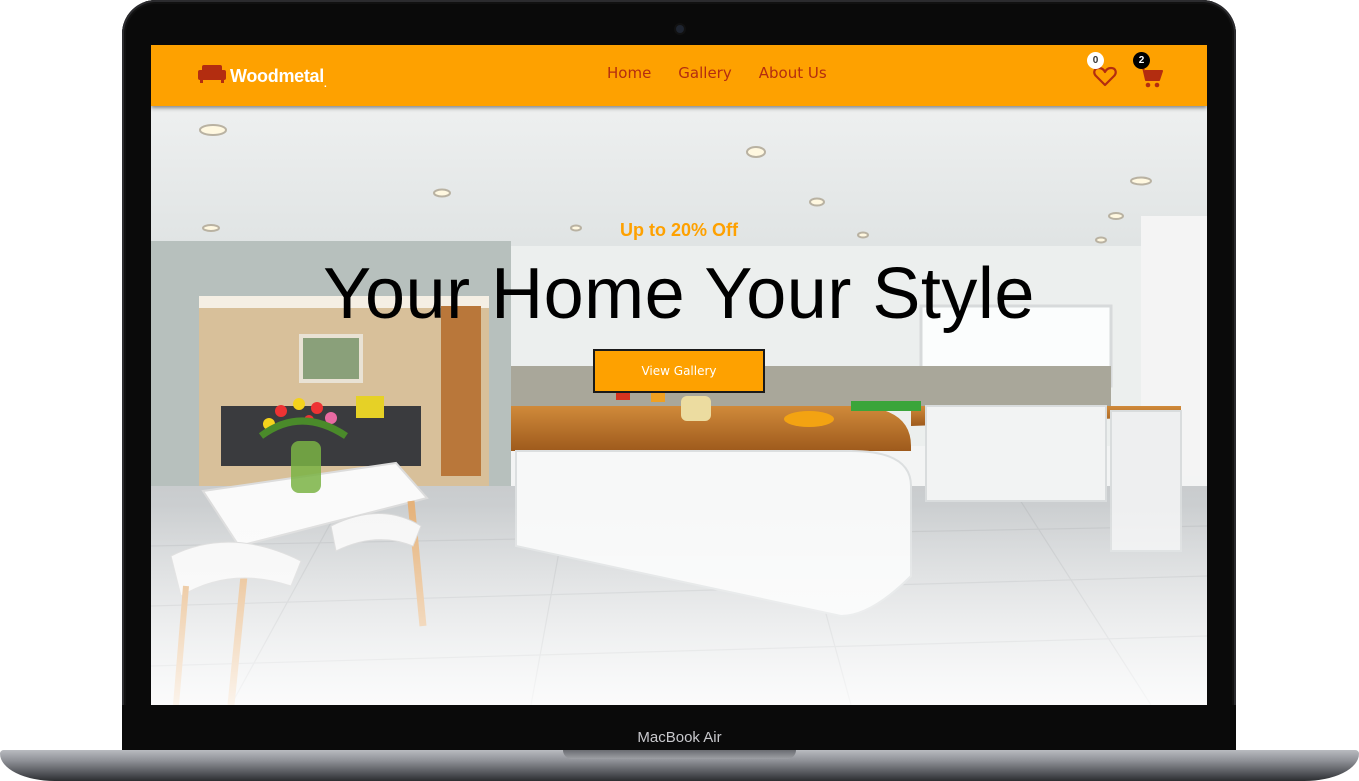 The height and width of the screenshot is (781, 1359). I want to click on main-nav: Home Gallery About Us, so click(717, 73).